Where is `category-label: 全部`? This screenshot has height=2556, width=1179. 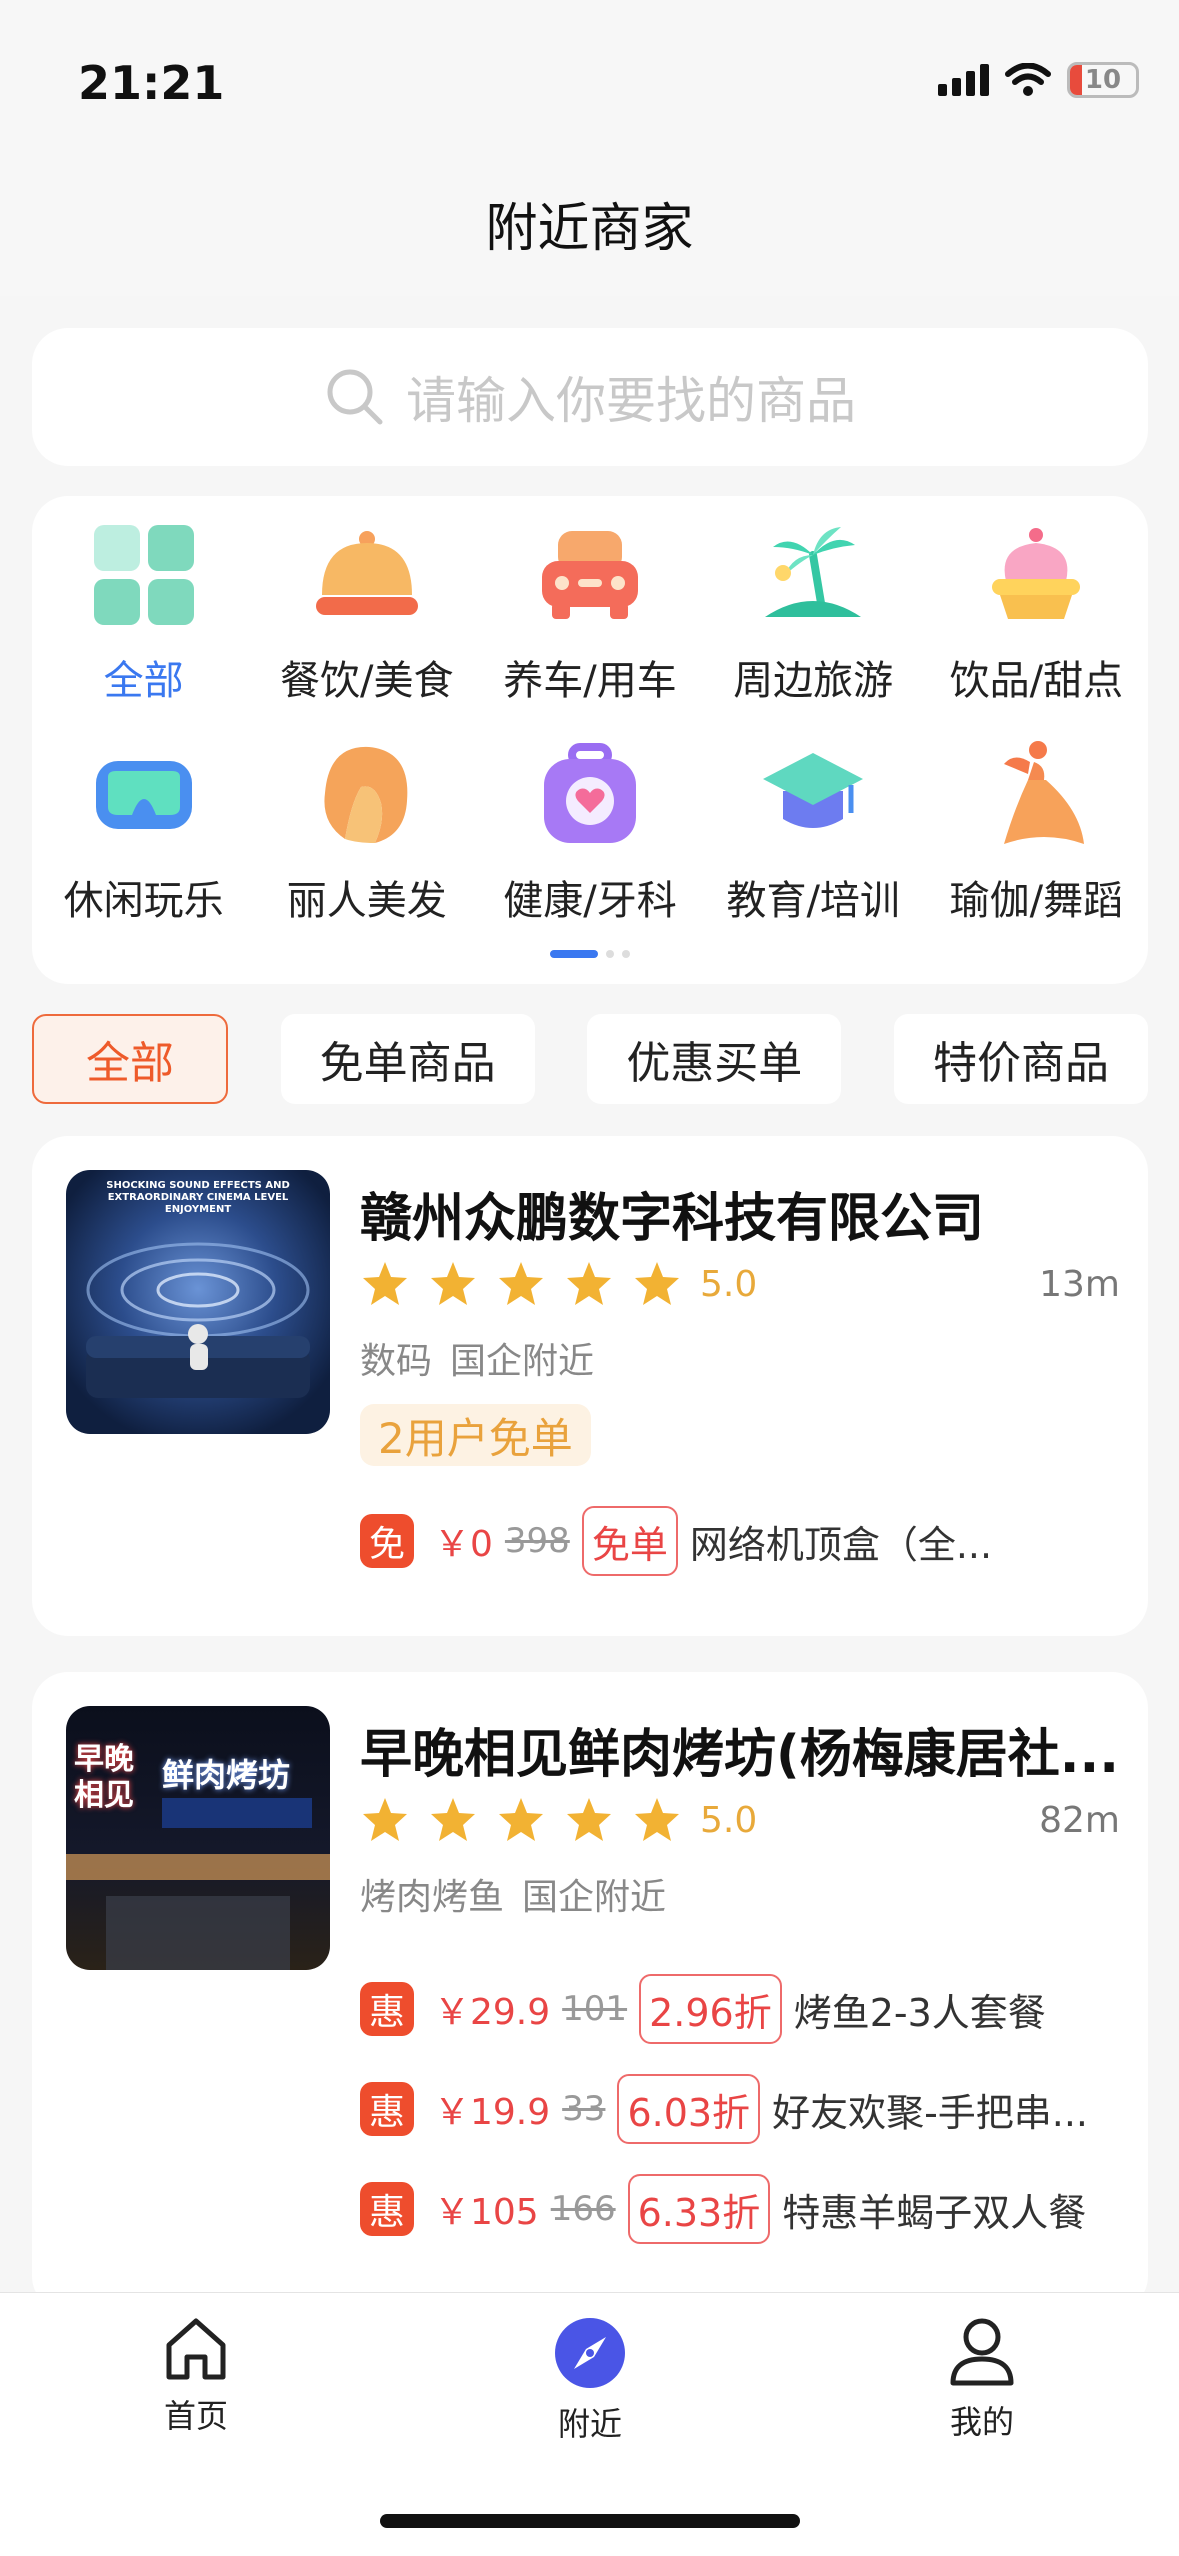
category-label: 全部 is located at coordinates (143, 681).